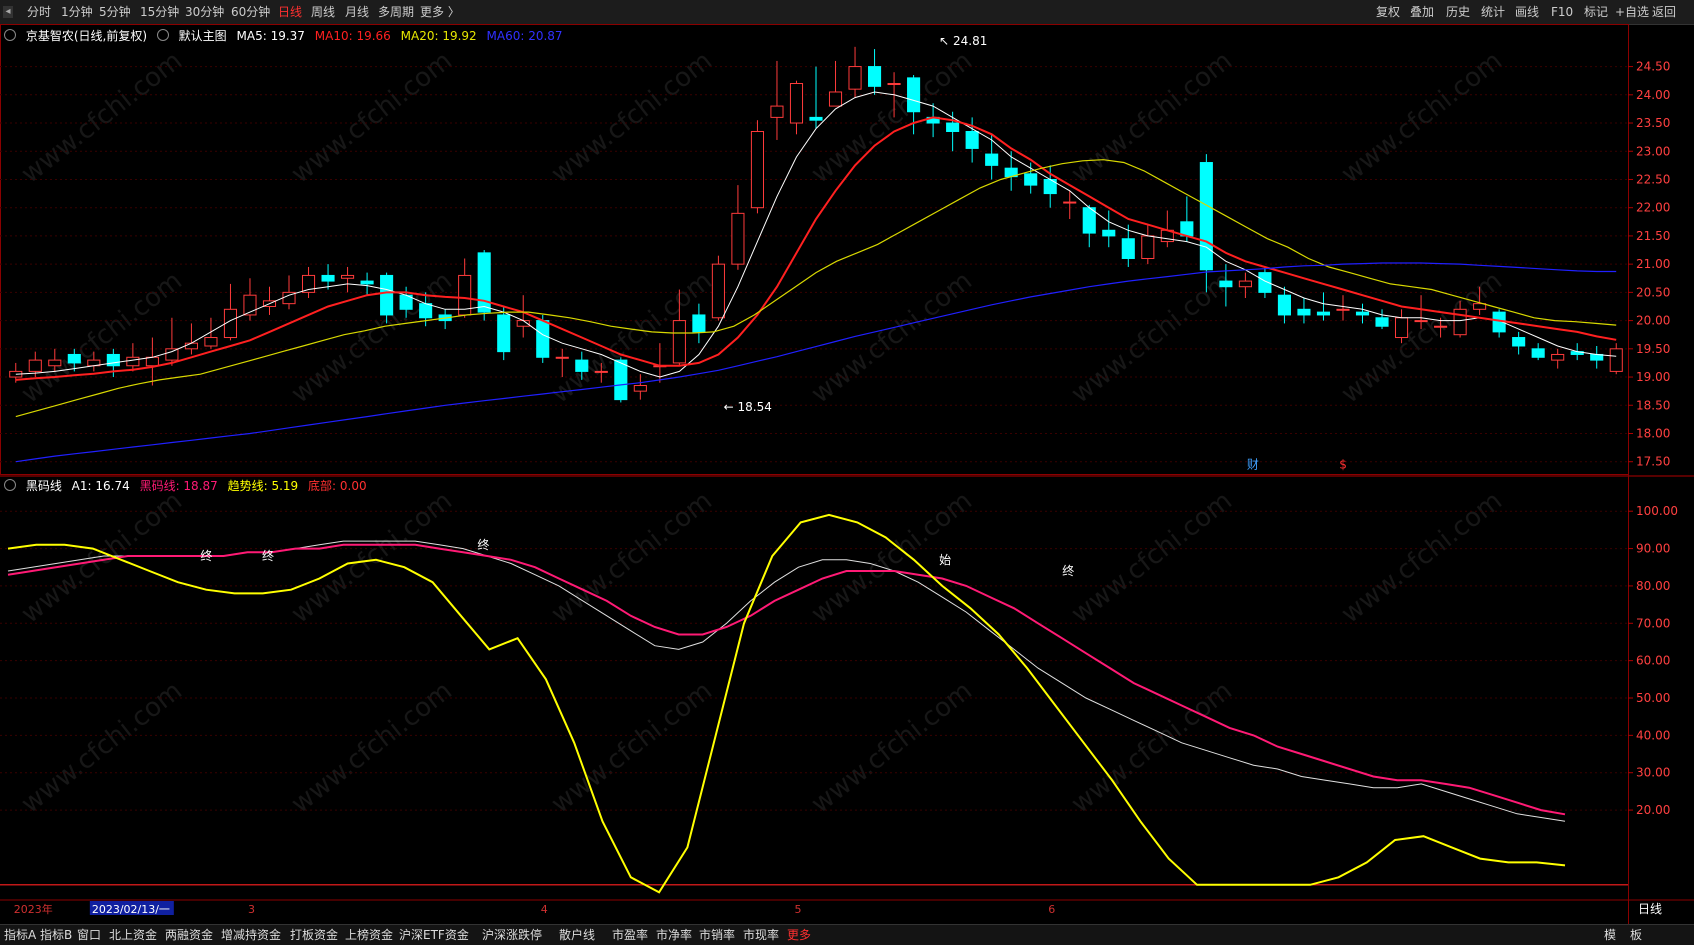 The image size is (1694, 945). Describe the element at coordinates (77, 12) in the screenshot. I see `period-1-button: 1分钟` at that location.